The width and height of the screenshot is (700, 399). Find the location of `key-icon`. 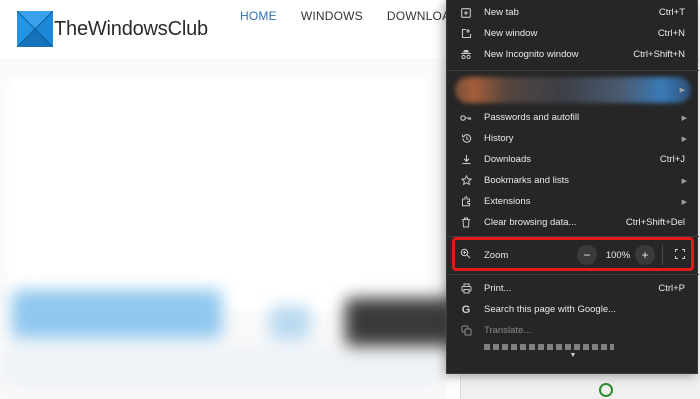

key-icon is located at coordinates (466, 118).